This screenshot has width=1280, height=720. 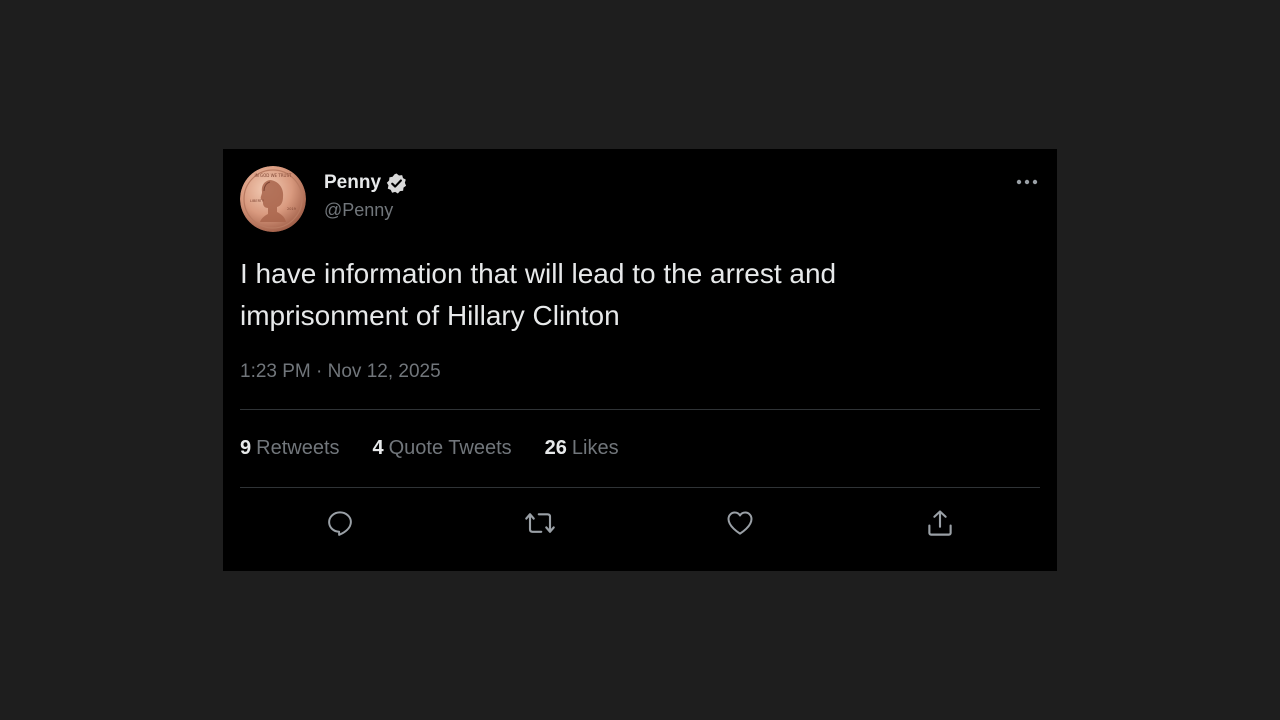 I want to click on retweets-label: Retweets, so click(x=298, y=448).